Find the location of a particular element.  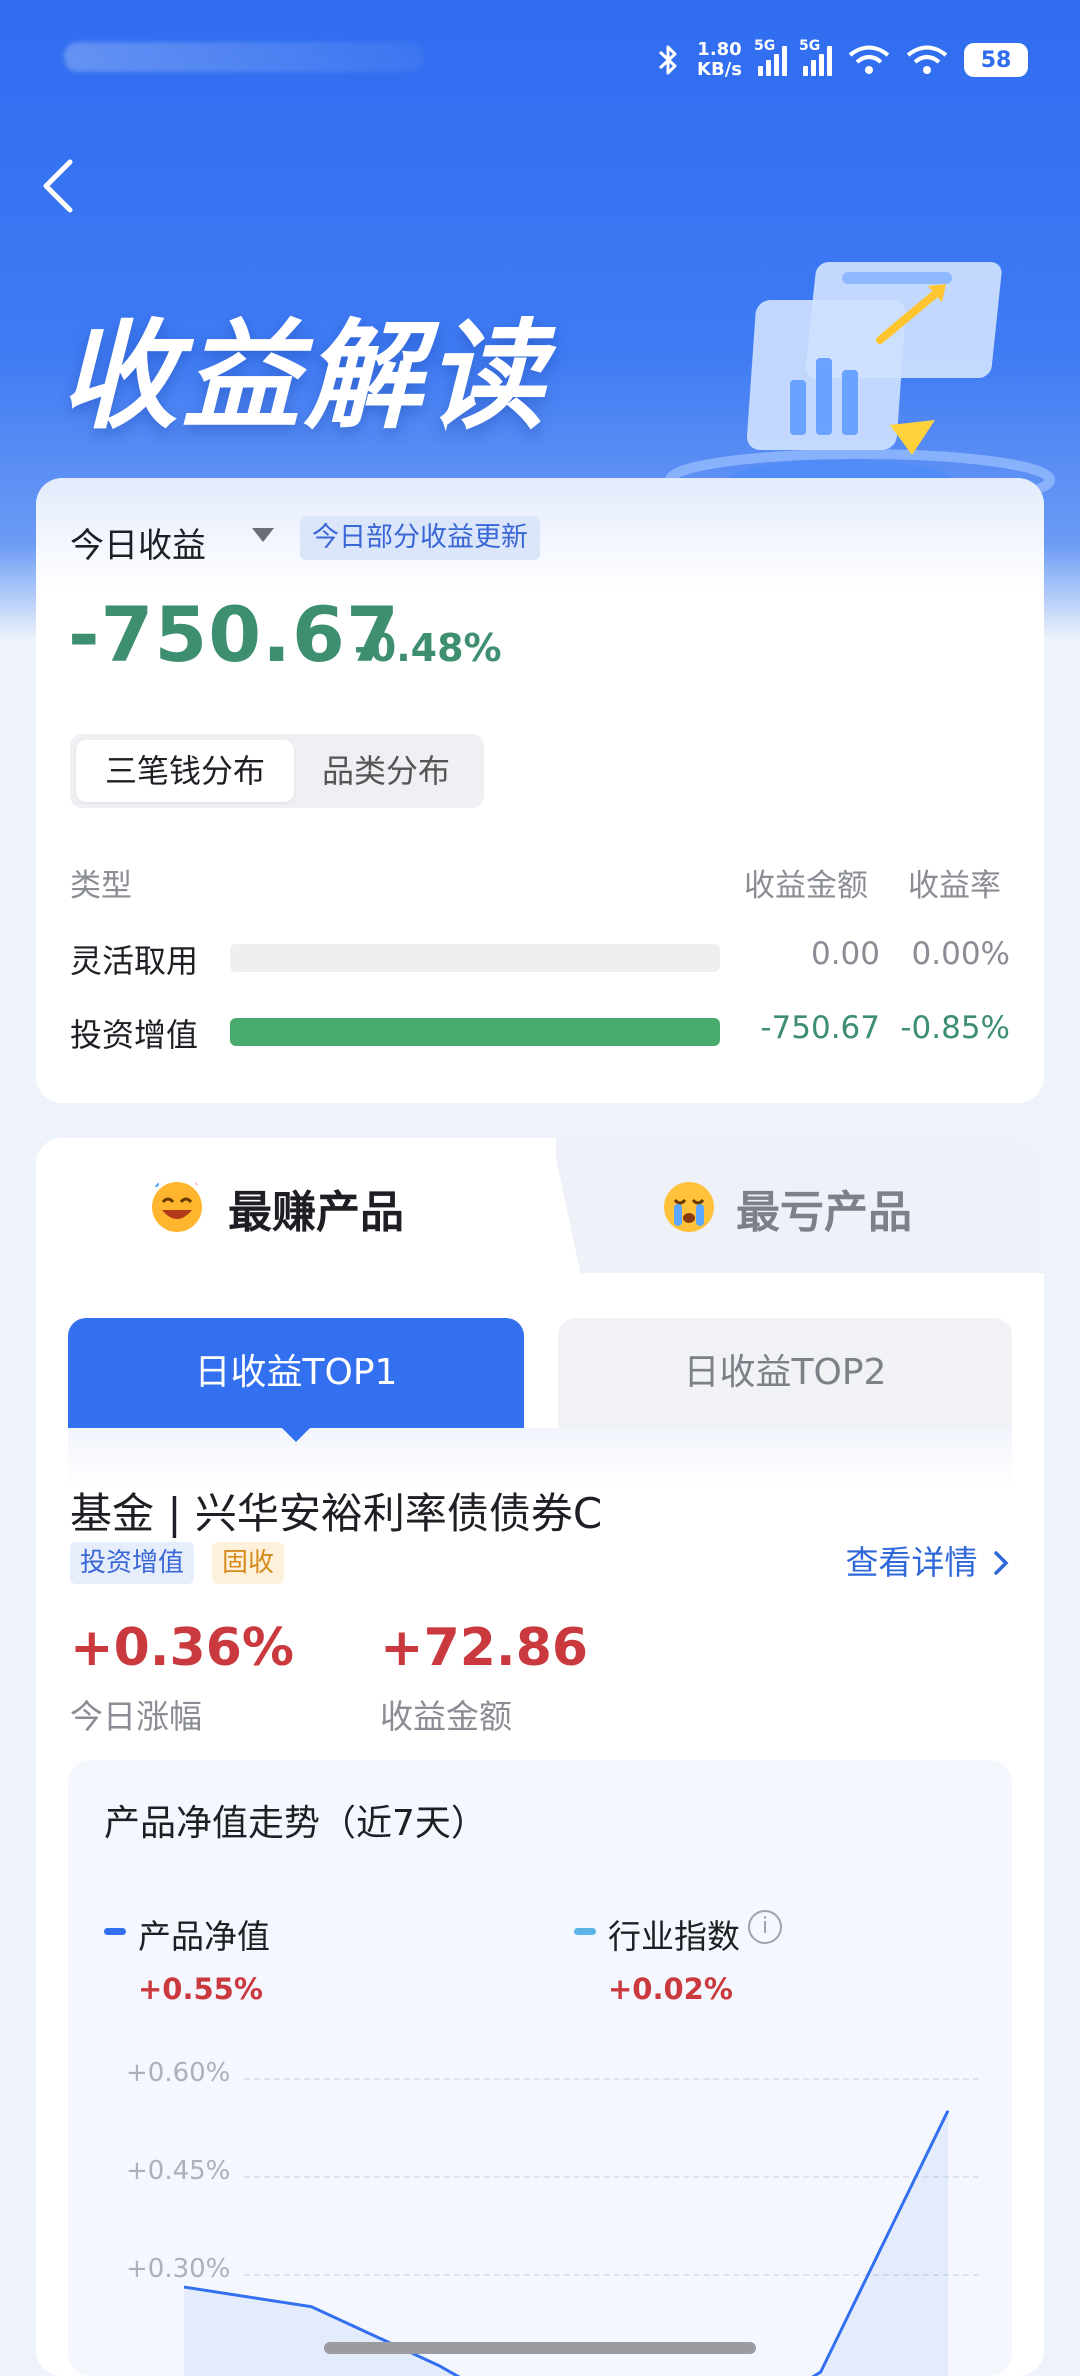

progress-fill is located at coordinates (475, 1032).